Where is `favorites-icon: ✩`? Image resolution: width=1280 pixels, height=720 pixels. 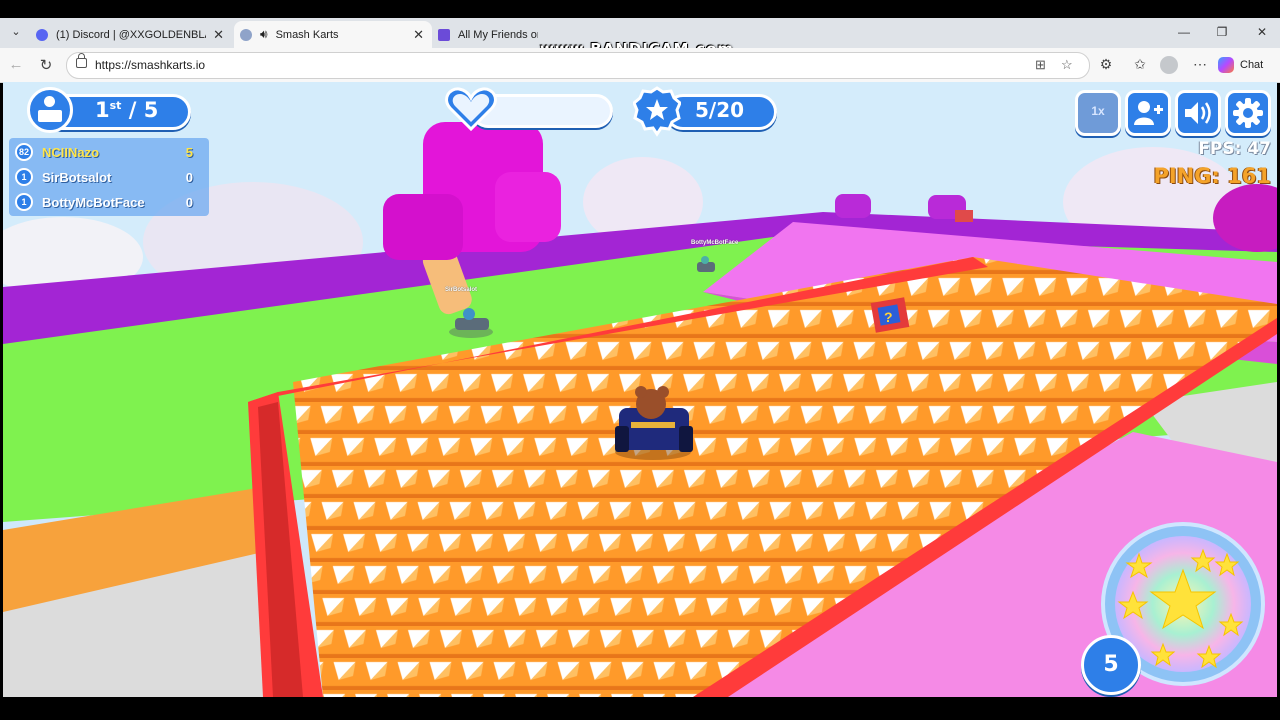
favorites-icon: ✩ is located at coordinates (1140, 64).